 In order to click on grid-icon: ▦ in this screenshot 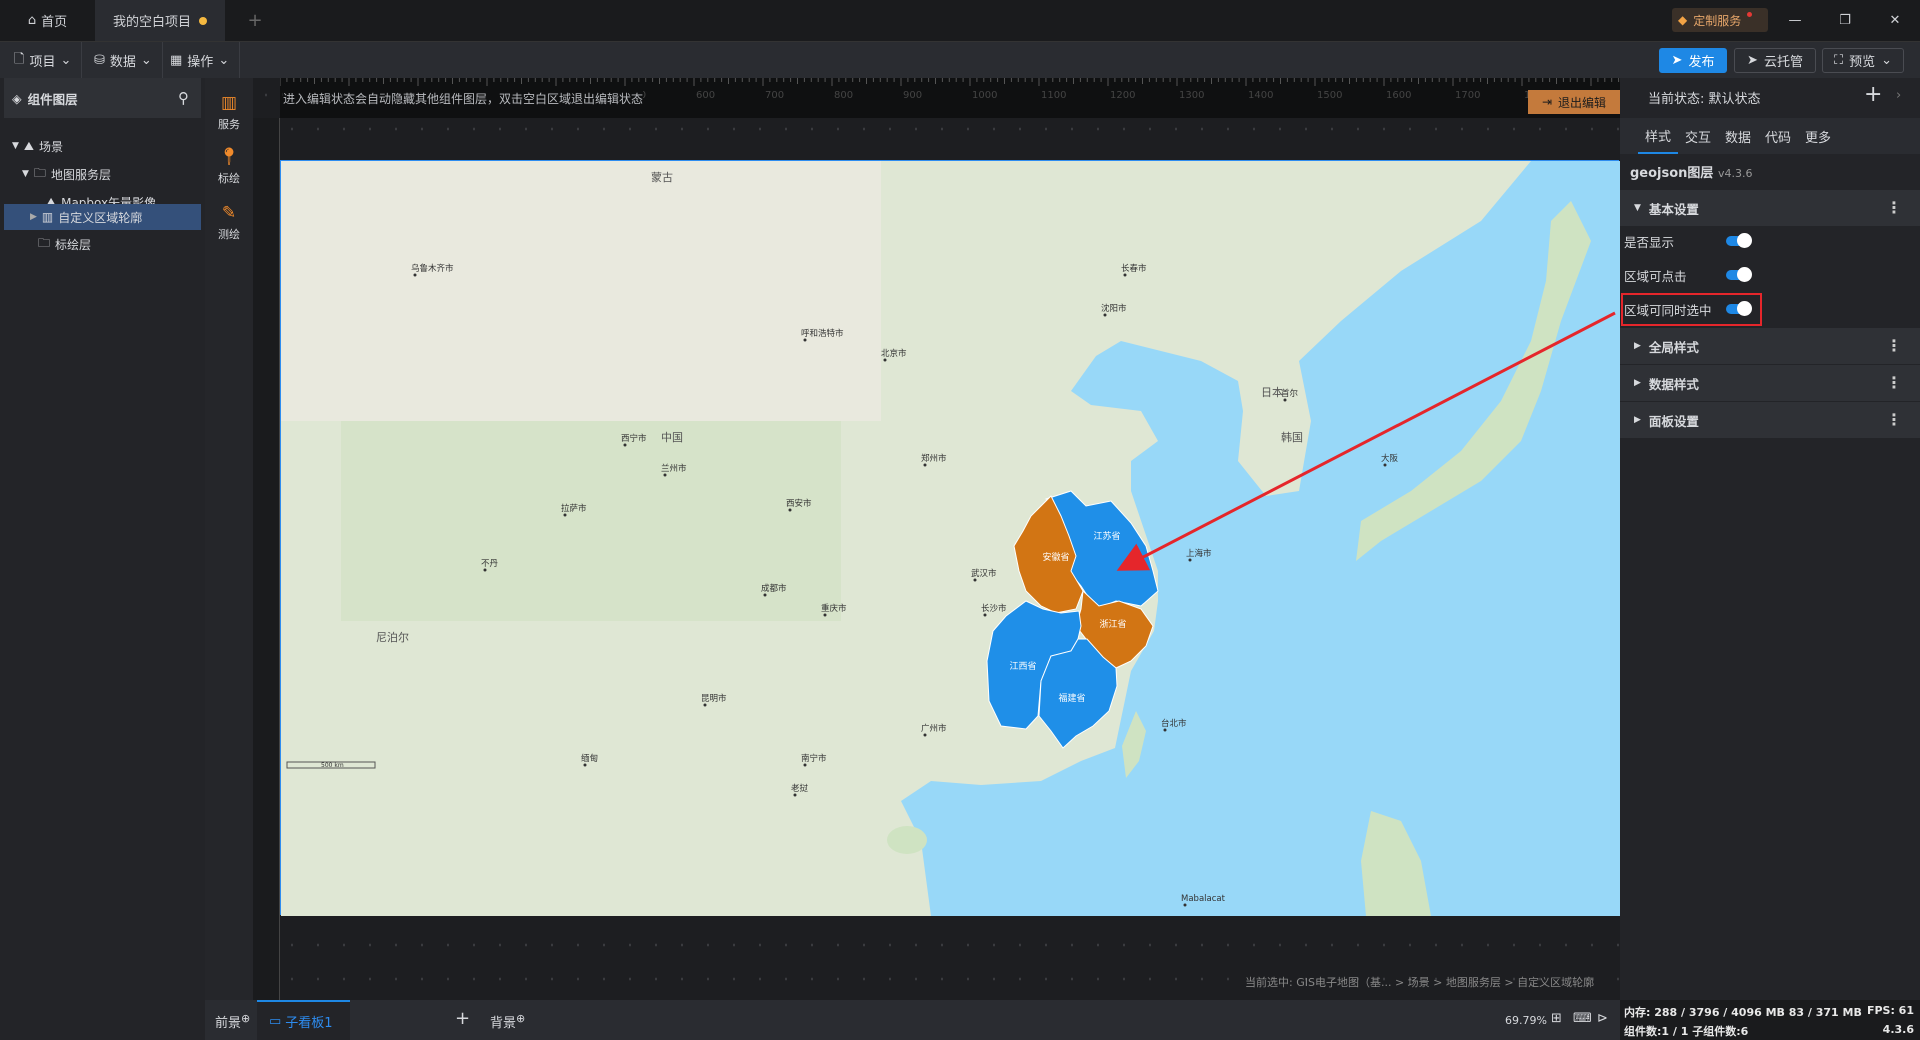, I will do `click(176, 60)`.